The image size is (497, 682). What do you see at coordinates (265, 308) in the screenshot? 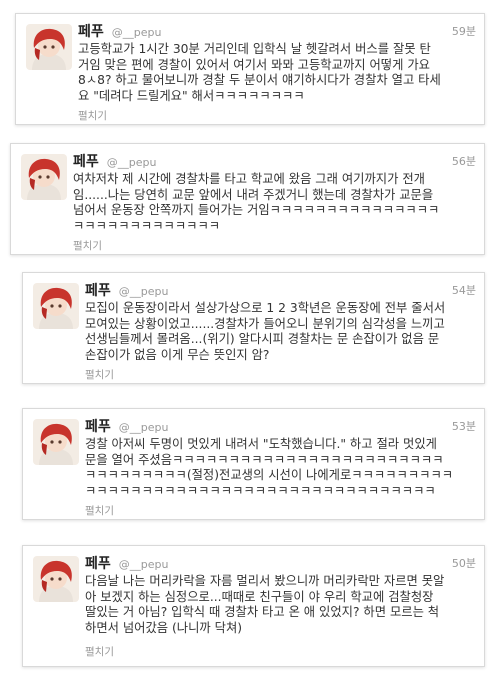
I see `tweet-text-line: 모집이 운동장이라서 설상가상으로 1 2 3학년은 운동장에 전부 줄서서` at bounding box center [265, 308].